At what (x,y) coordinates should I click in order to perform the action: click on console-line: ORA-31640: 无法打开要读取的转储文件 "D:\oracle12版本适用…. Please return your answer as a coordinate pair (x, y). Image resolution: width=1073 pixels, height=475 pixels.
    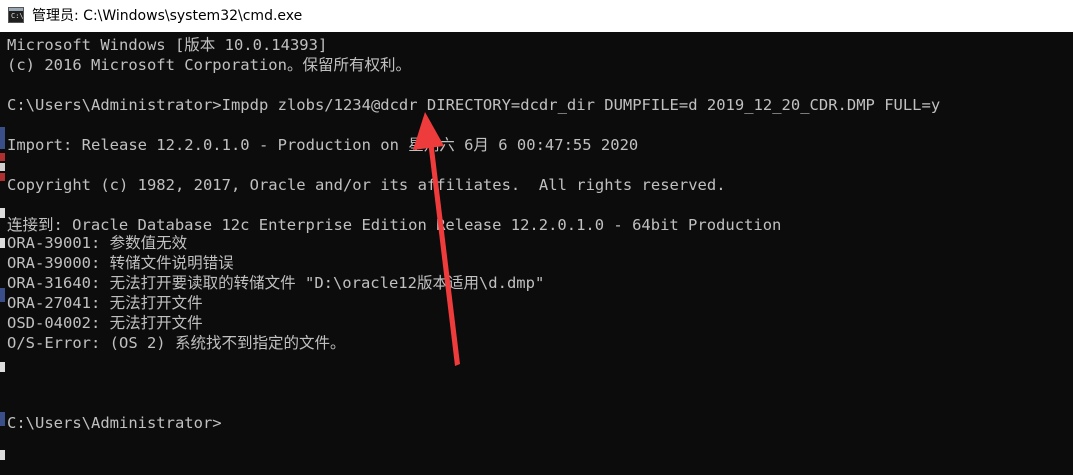
    Looking at the image, I should click on (276, 283).